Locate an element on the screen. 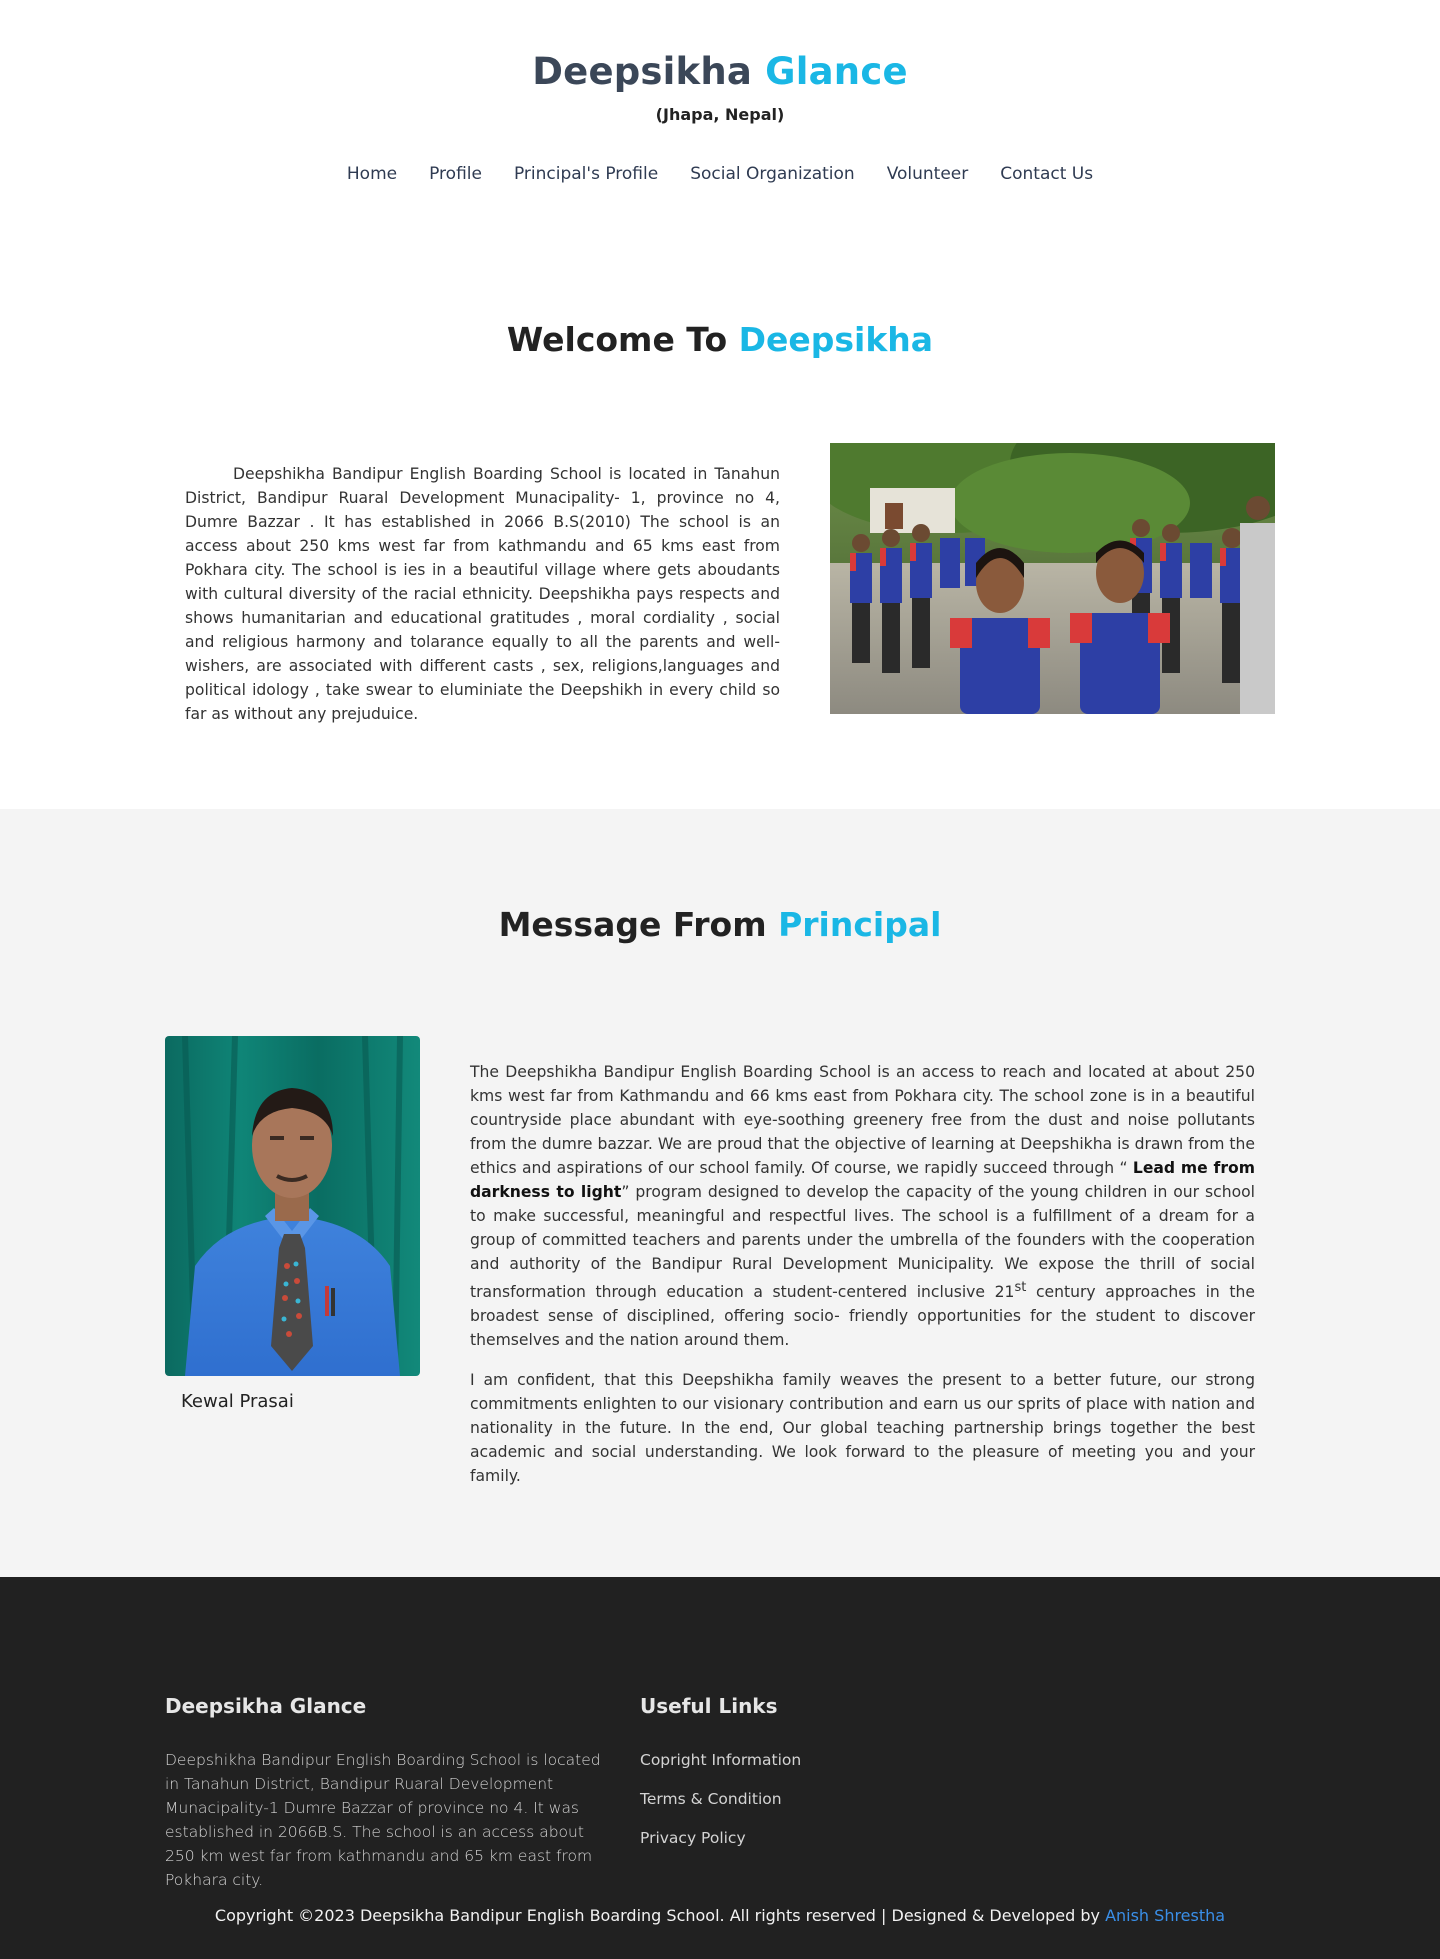  footer-link-privacy: Privacy Policy is located at coordinates (720, 1838).